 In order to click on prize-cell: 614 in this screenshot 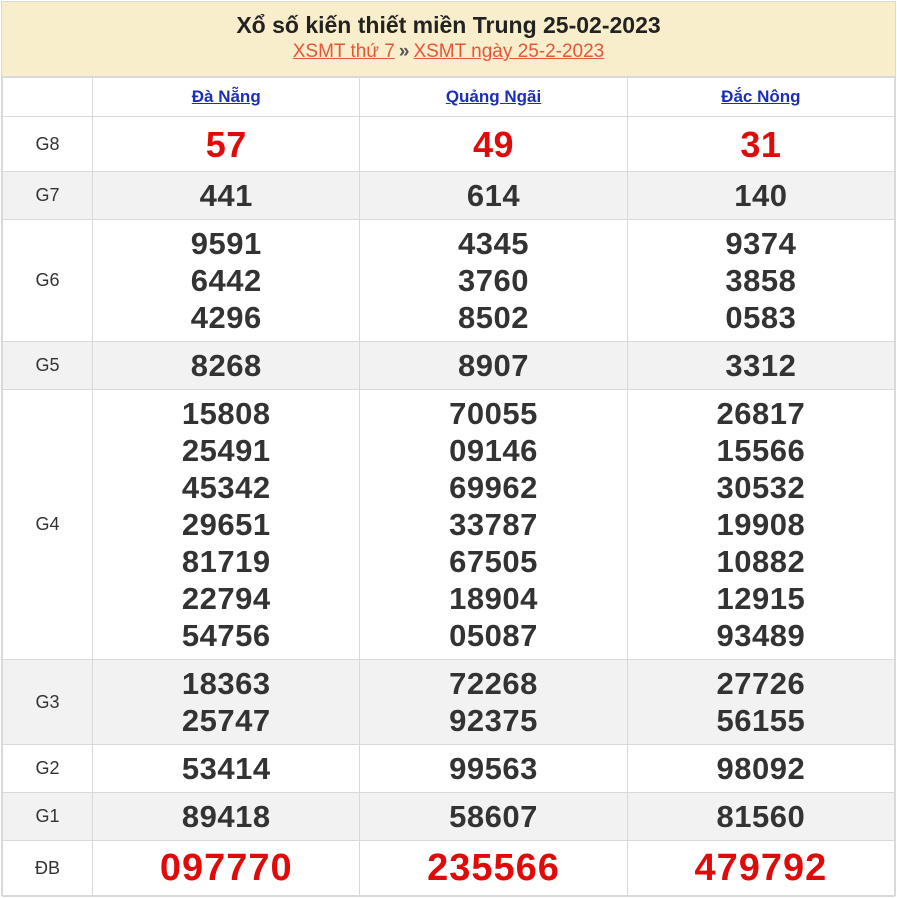, I will do `click(493, 195)`.